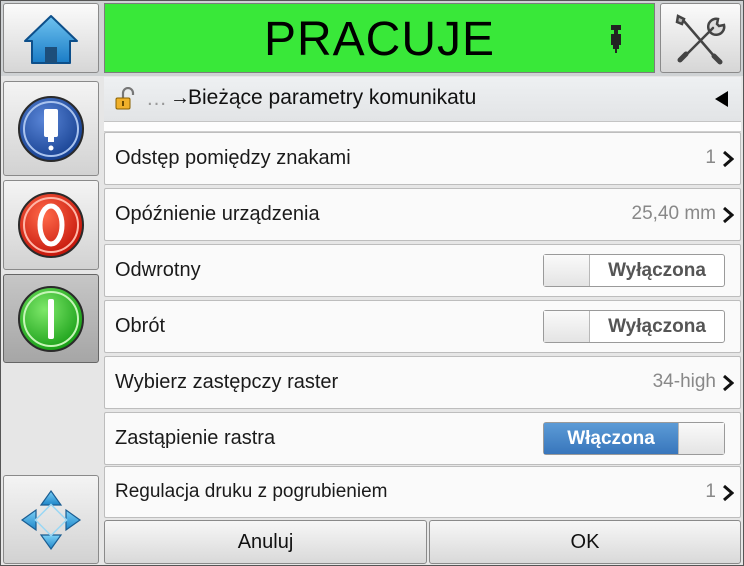 This screenshot has height=566, width=744. What do you see at coordinates (422, 214) in the screenshot?
I see `param-row-device-delay: Opóźnienie urządzenia 25,40 mm` at bounding box center [422, 214].